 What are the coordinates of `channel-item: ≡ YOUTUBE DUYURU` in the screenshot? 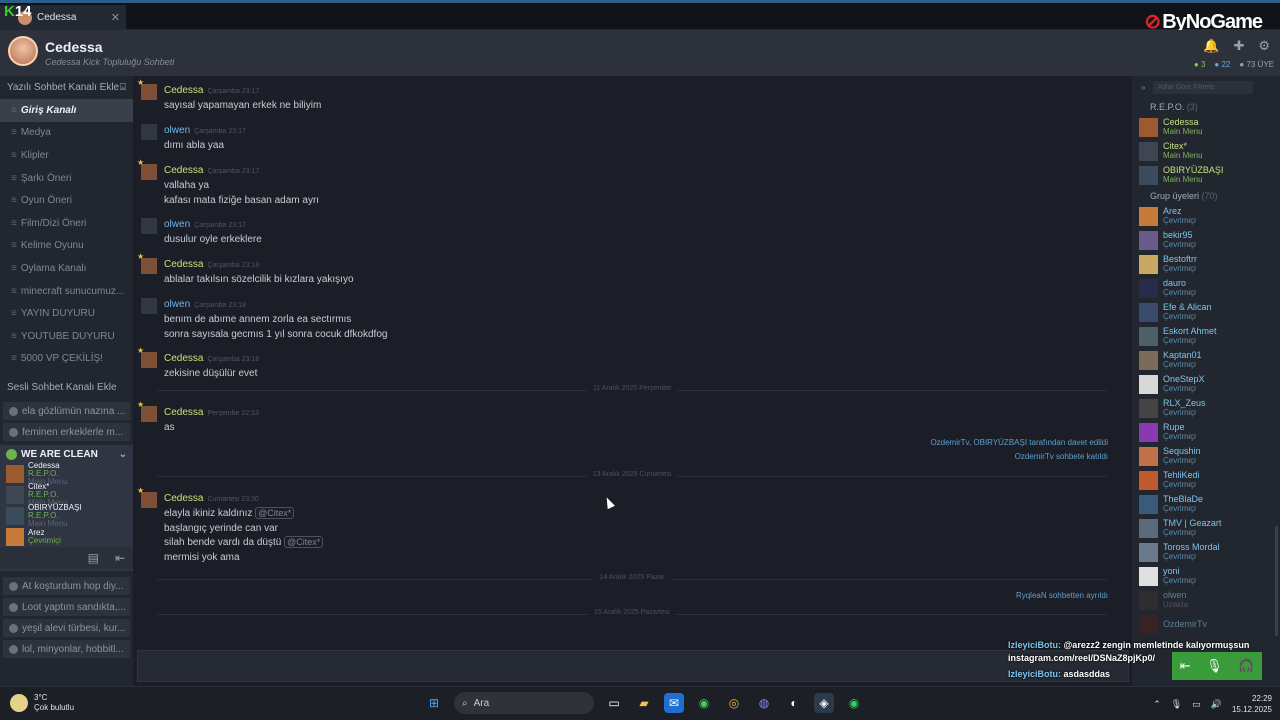 It's located at (66, 336).